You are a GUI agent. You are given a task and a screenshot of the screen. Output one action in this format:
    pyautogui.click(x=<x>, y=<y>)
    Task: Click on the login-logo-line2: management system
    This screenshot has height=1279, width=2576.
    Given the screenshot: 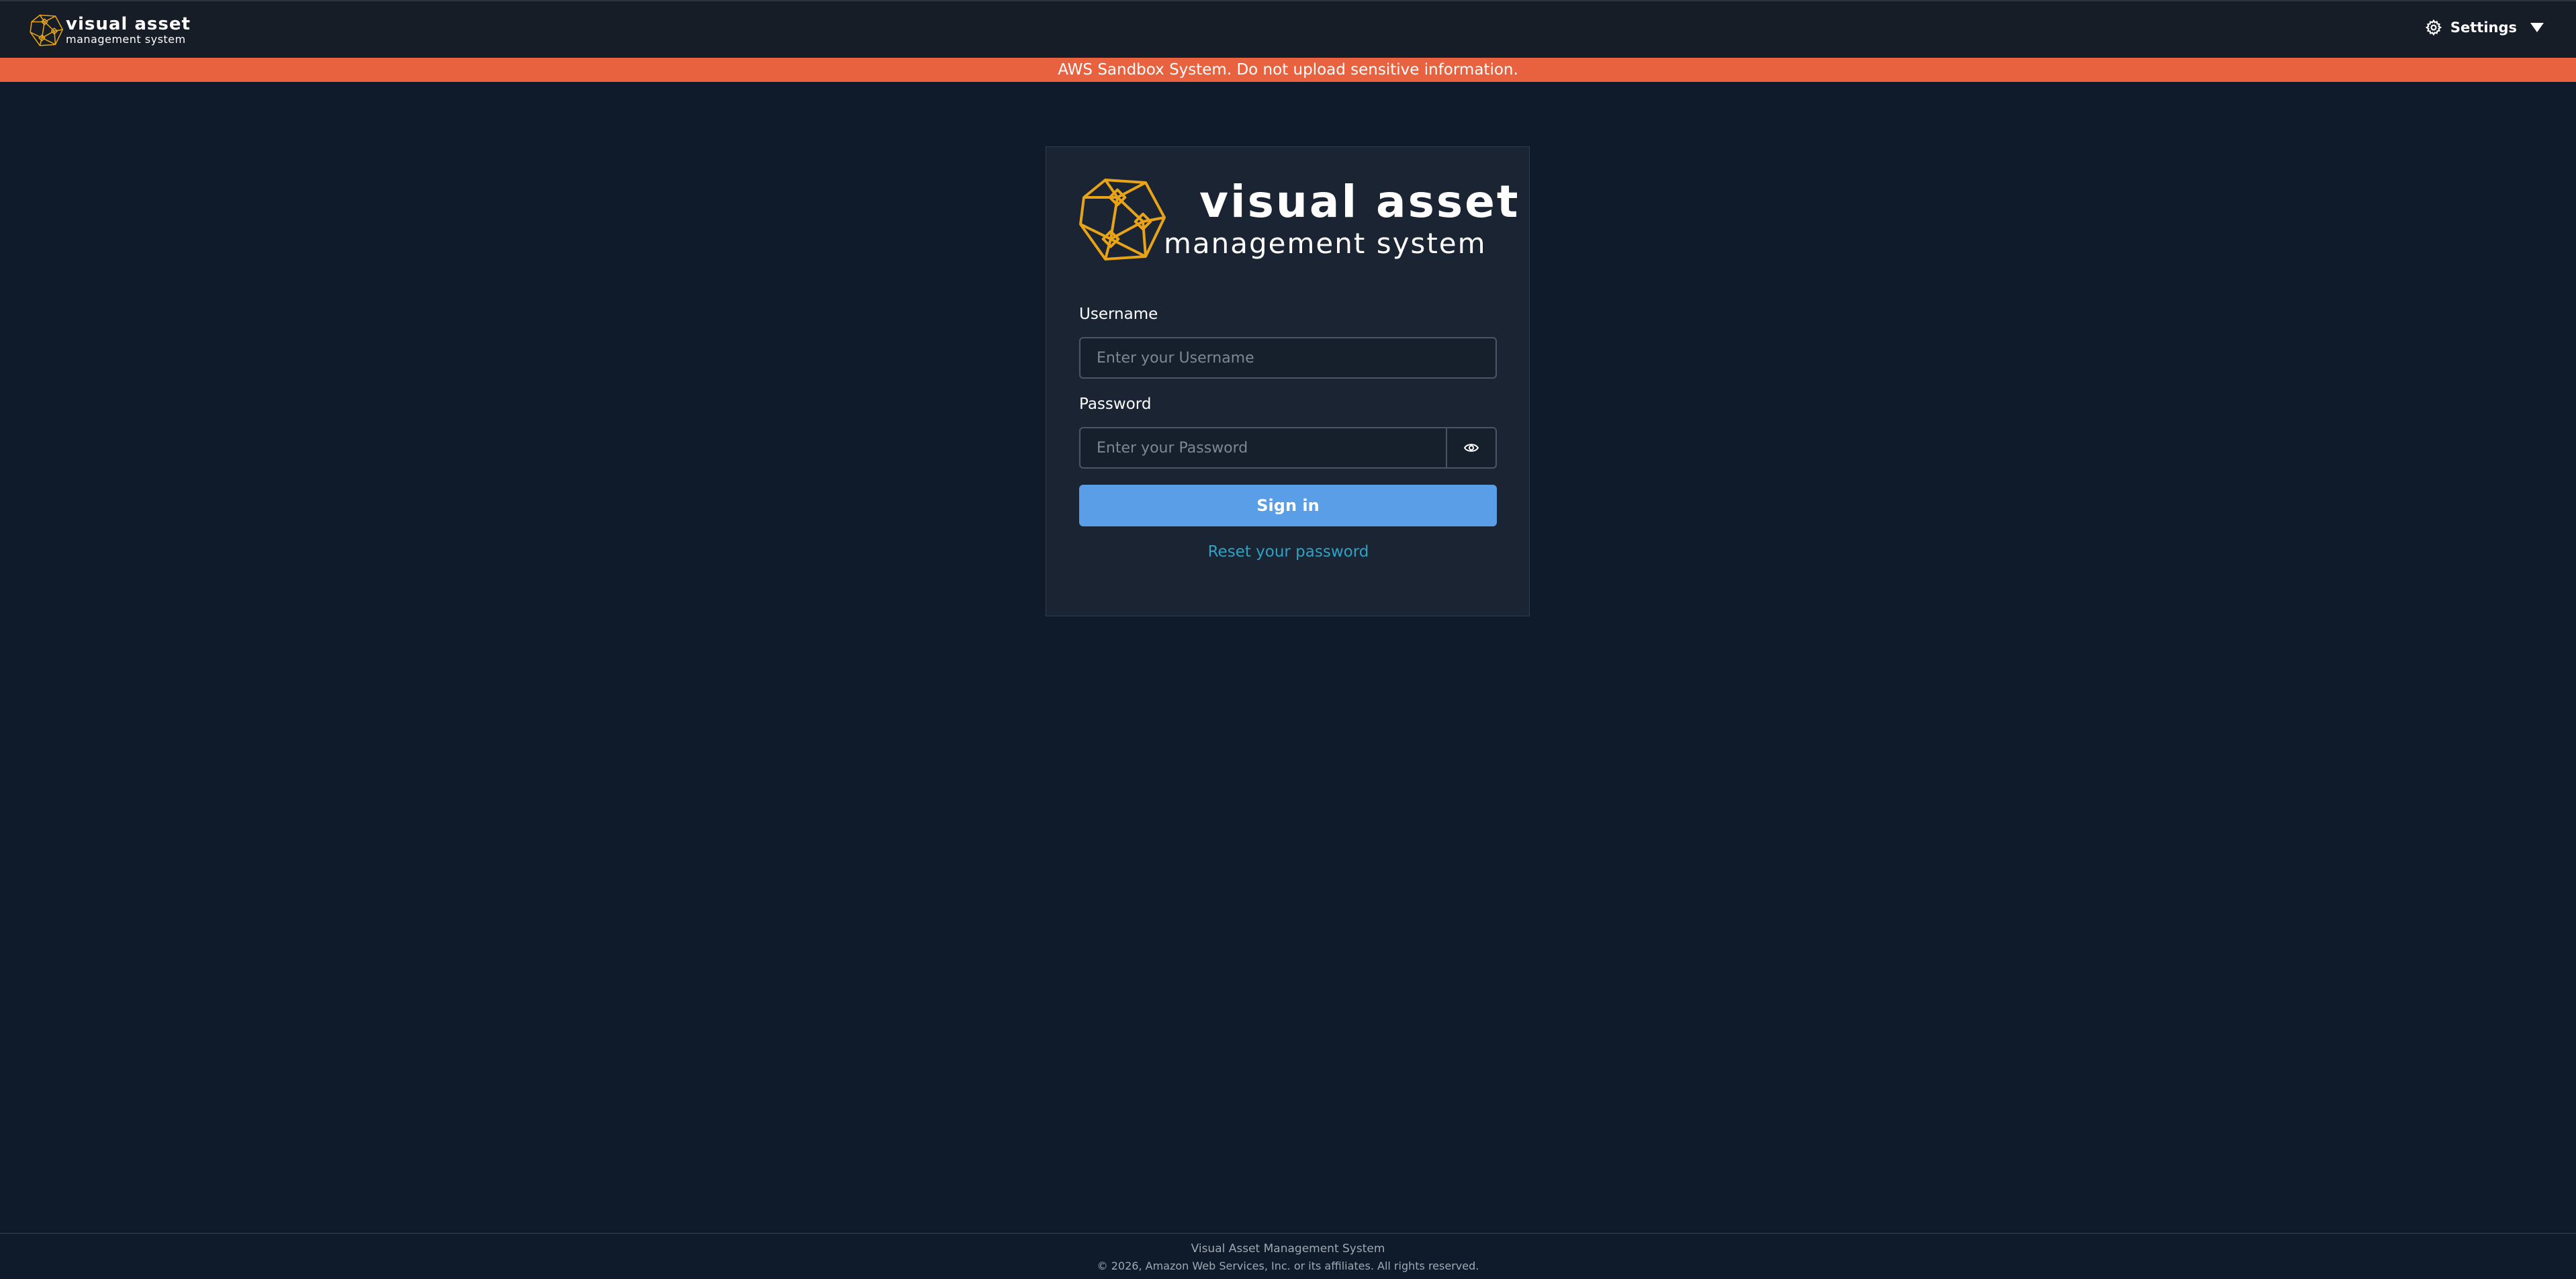 What is the action you would take?
    pyautogui.click(x=1325, y=243)
    